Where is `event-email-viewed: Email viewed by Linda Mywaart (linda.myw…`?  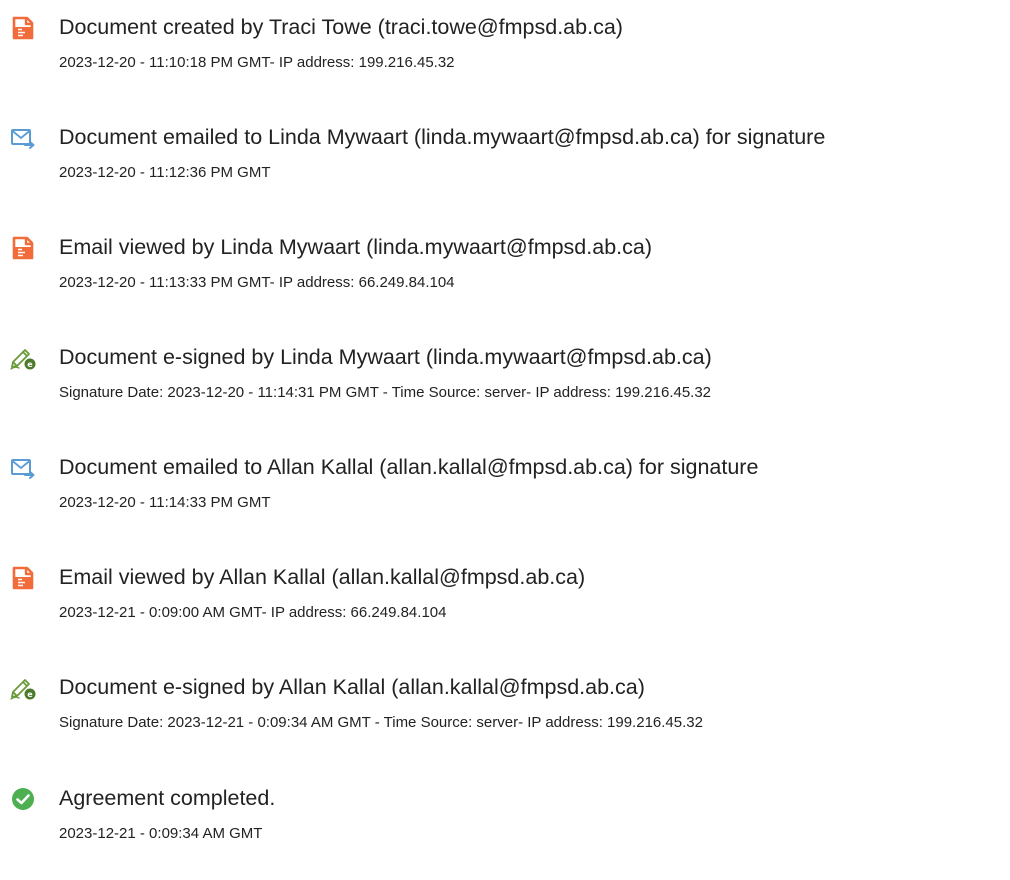
event-email-viewed: Email viewed by Linda Mywaart (linda.myw… is located at coordinates (505, 272).